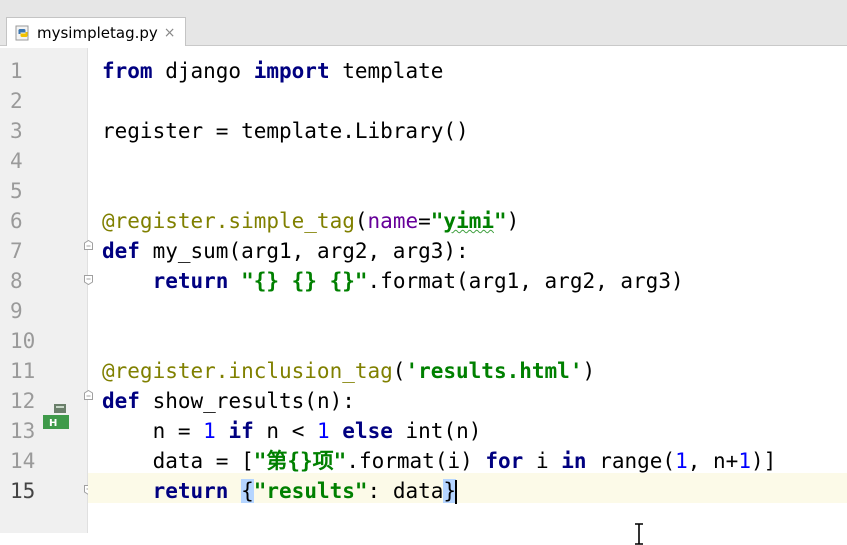 This screenshot has width=847, height=545. Describe the element at coordinates (228, 221) in the screenshot. I see `decorator: @register.simple_tag` at that location.